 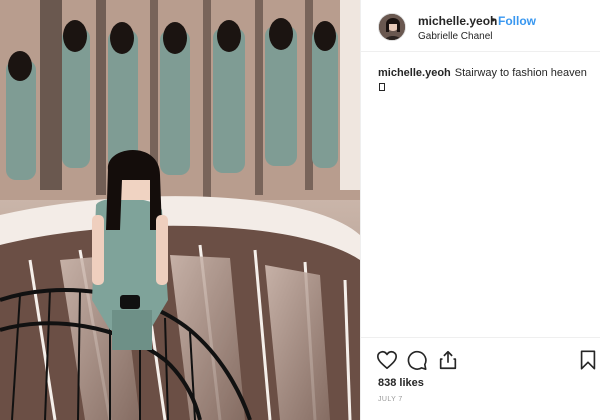 I want to click on heart-icon, so click(x=387, y=360).